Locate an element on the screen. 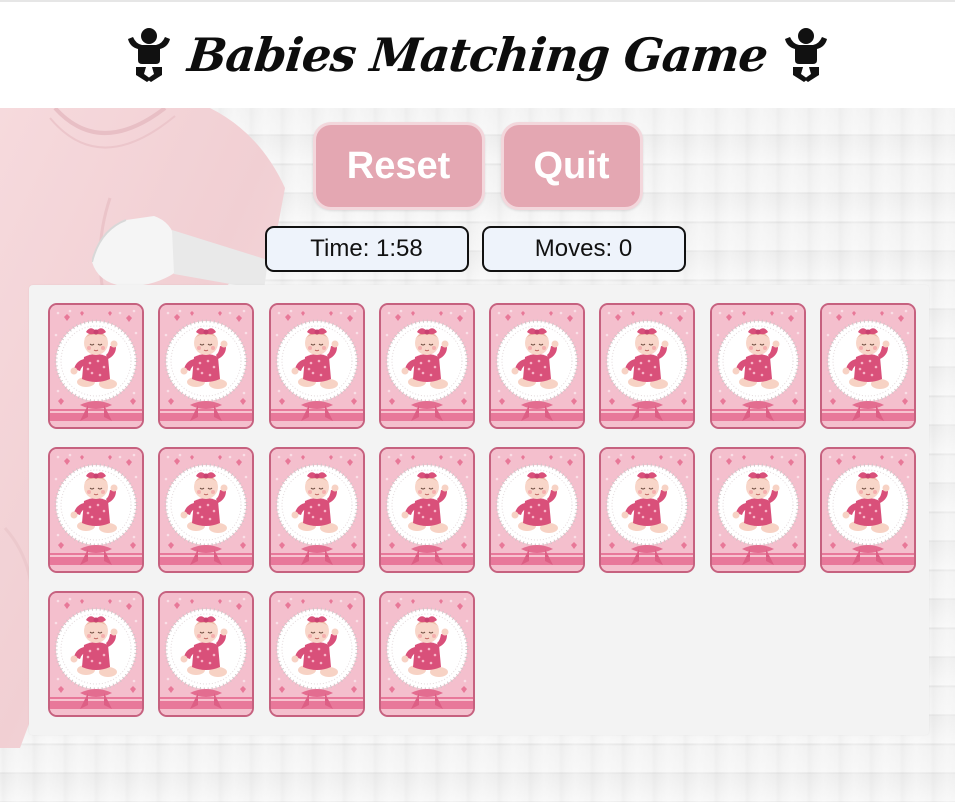 This screenshot has width=955, height=802. page-title: Babies Matching Game is located at coordinates (477, 55).